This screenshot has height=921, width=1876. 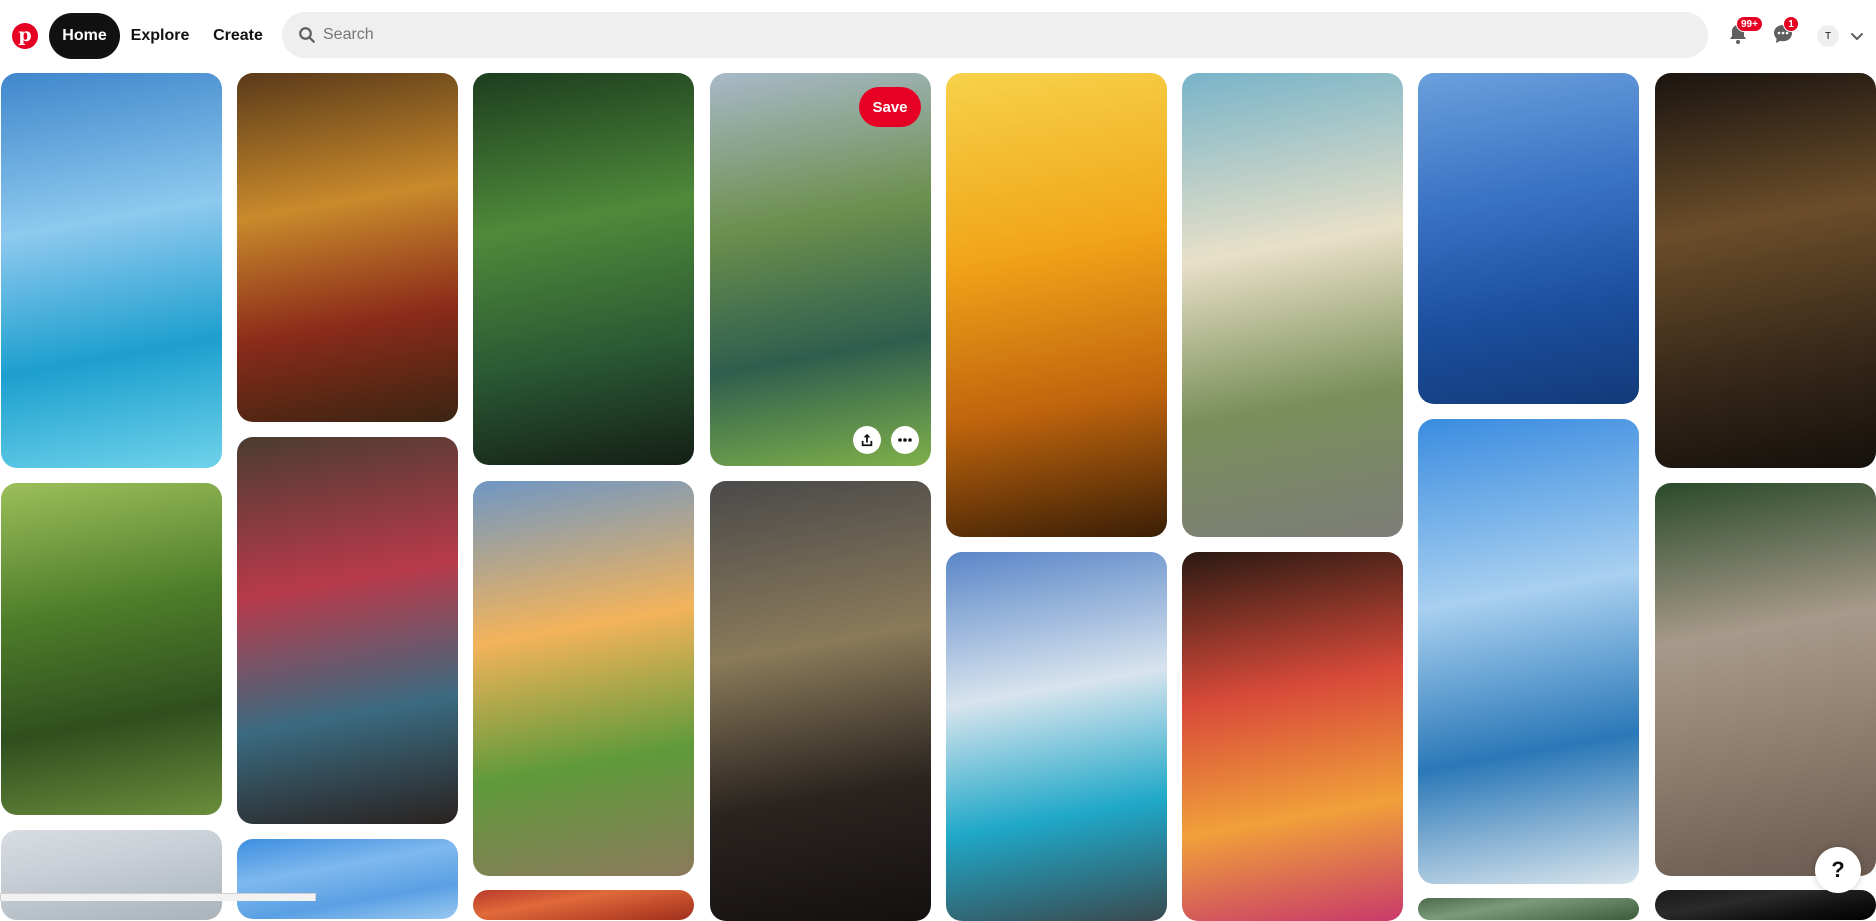 I want to click on search-input, so click(x=1004, y=35).